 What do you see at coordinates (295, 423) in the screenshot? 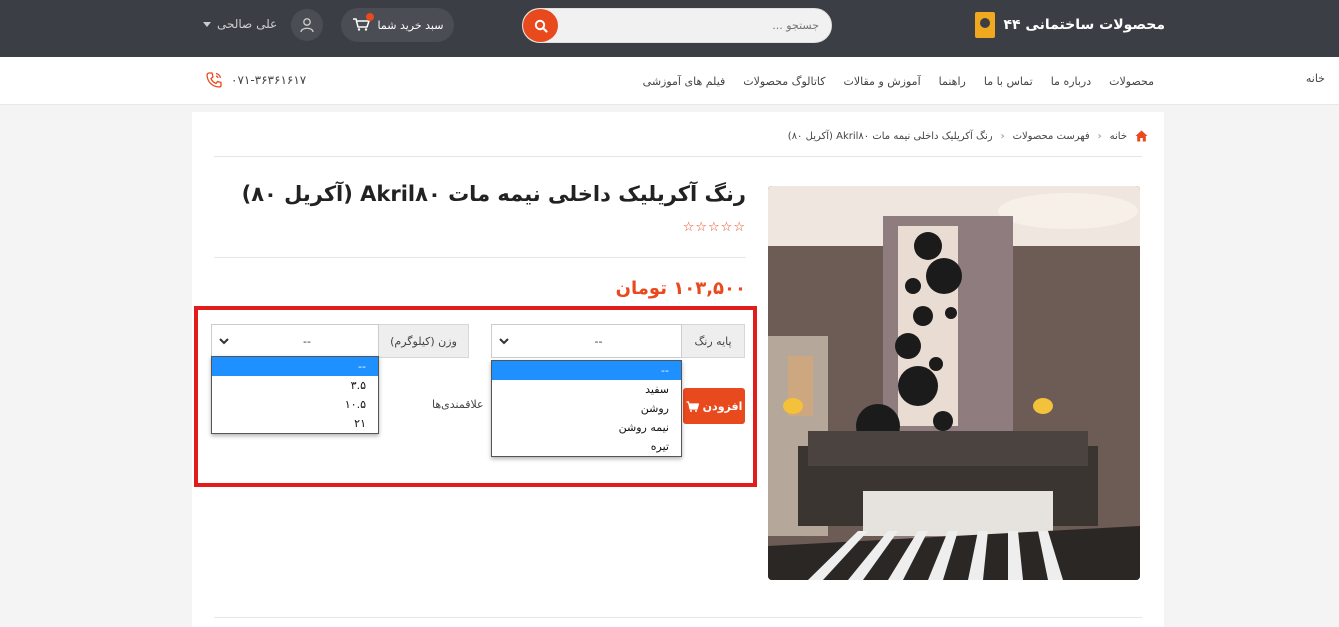
I see `dropdown-option: ۲۱` at bounding box center [295, 423].